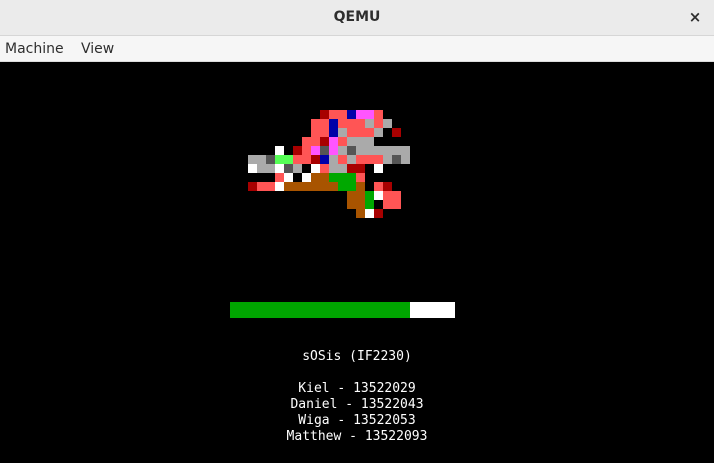 The image size is (714, 463). I want to click on os-title: sOSis (IF2230), so click(357, 356).